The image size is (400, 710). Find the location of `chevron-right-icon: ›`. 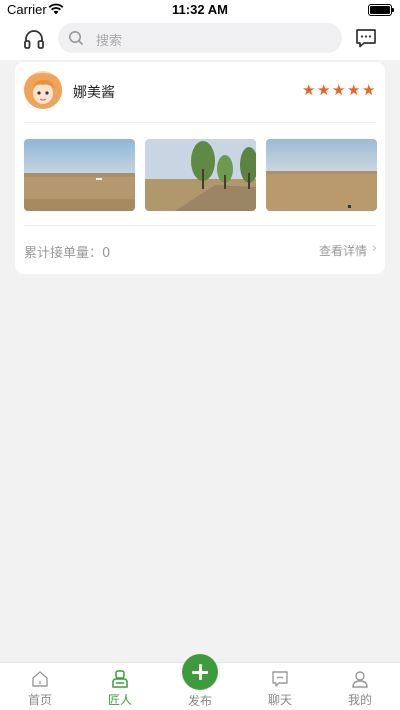

chevron-right-icon: › is located at coordinates (374, 248).